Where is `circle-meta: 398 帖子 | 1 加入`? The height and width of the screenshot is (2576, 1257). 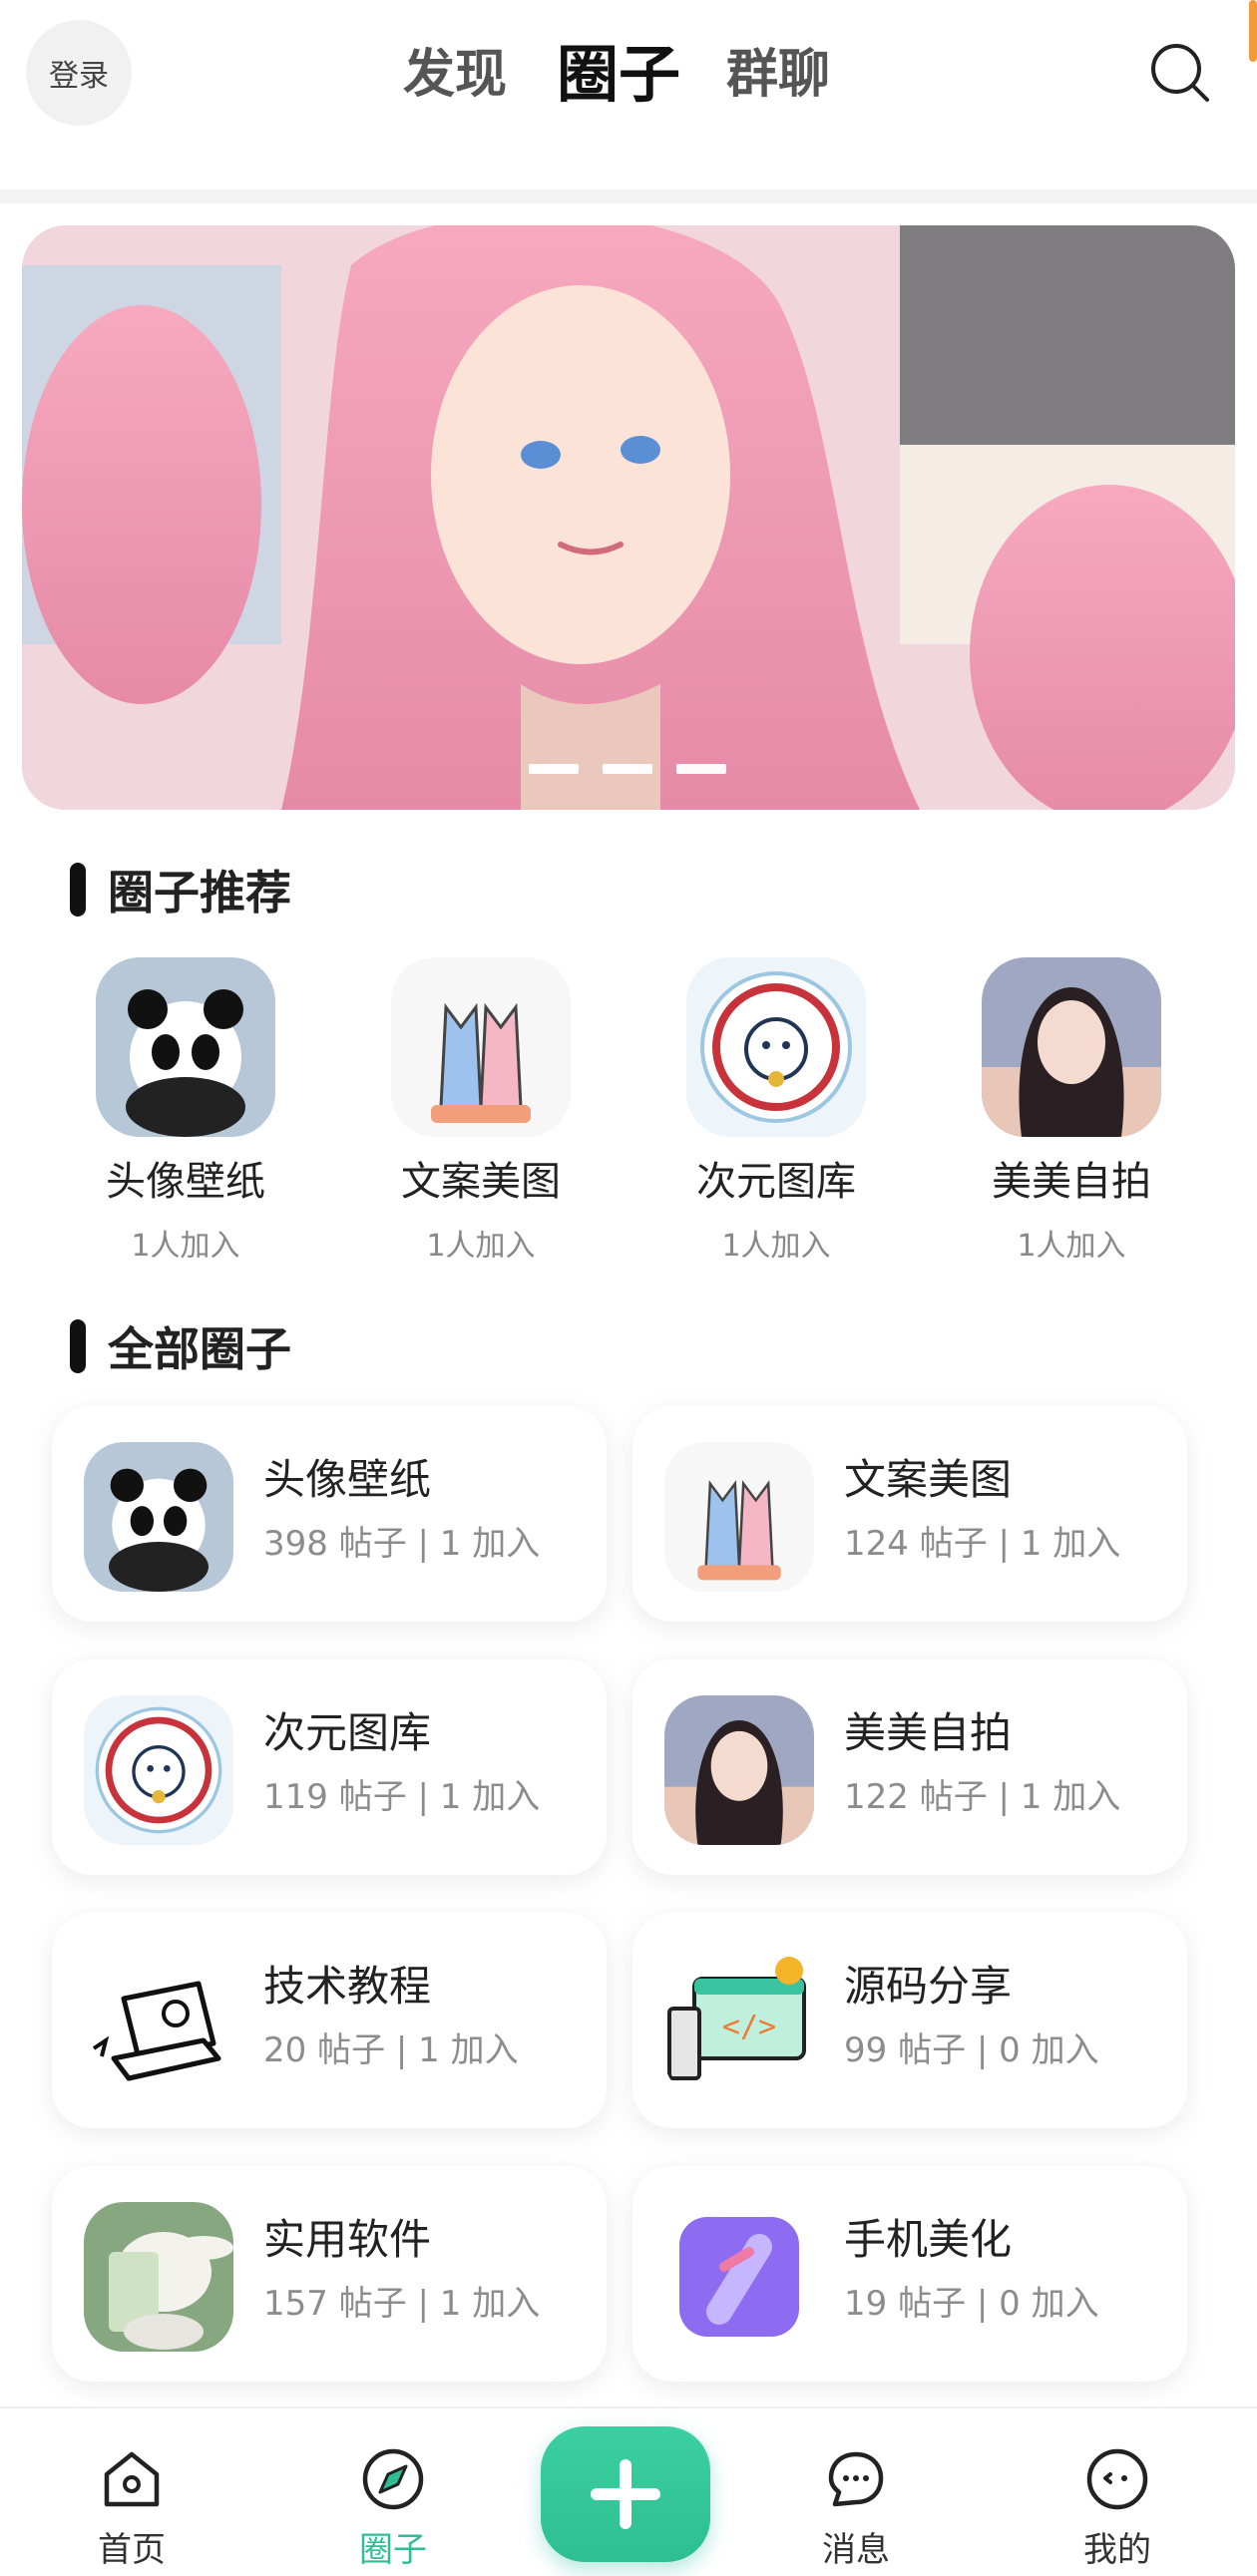
circle-meta: 398 帖子 | 1 加入 is located at coordinates (402, 1544).